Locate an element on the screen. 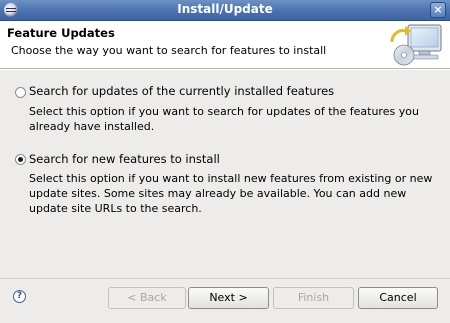  title-bar: Install/Update × is located at coordinates (225, 10).